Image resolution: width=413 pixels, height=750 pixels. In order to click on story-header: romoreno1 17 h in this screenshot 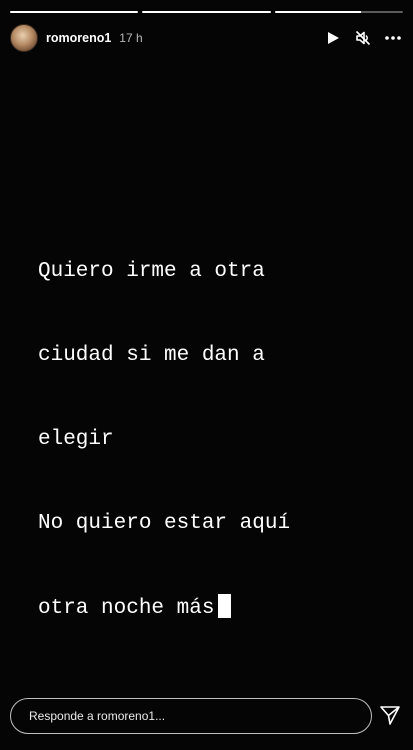, I will do `click(205, 38)`.